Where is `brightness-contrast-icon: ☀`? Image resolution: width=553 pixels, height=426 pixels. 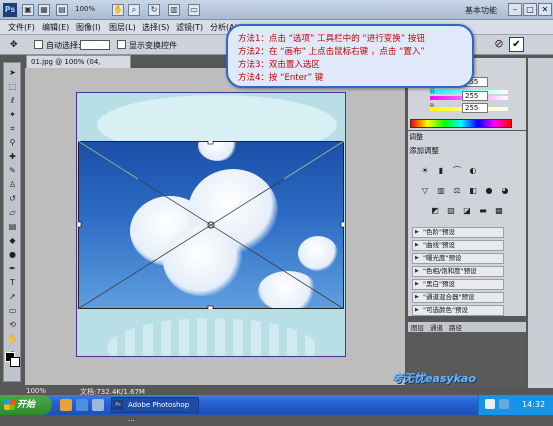
brightness-contrast-icon: ☀ is located at coordinates (425, 171).